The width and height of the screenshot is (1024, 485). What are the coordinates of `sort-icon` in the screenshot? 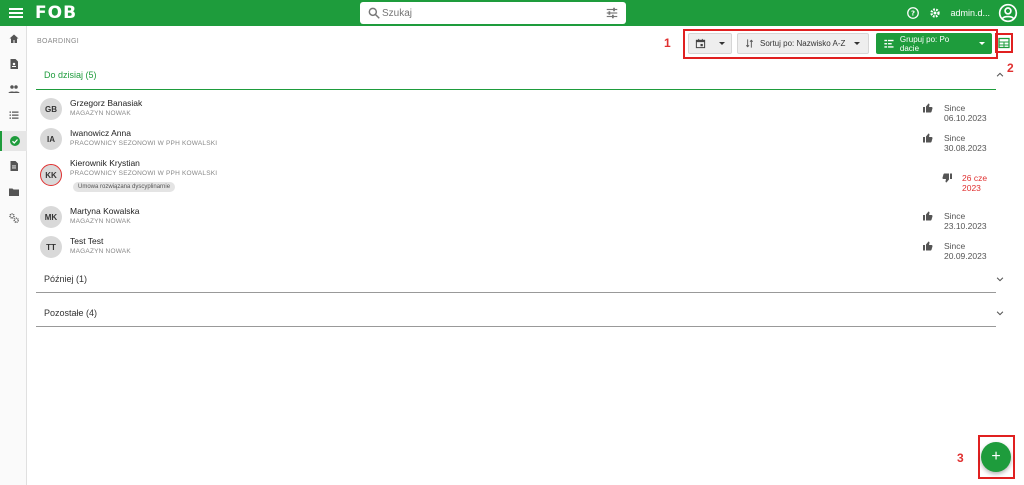 It's located at (749, 43).